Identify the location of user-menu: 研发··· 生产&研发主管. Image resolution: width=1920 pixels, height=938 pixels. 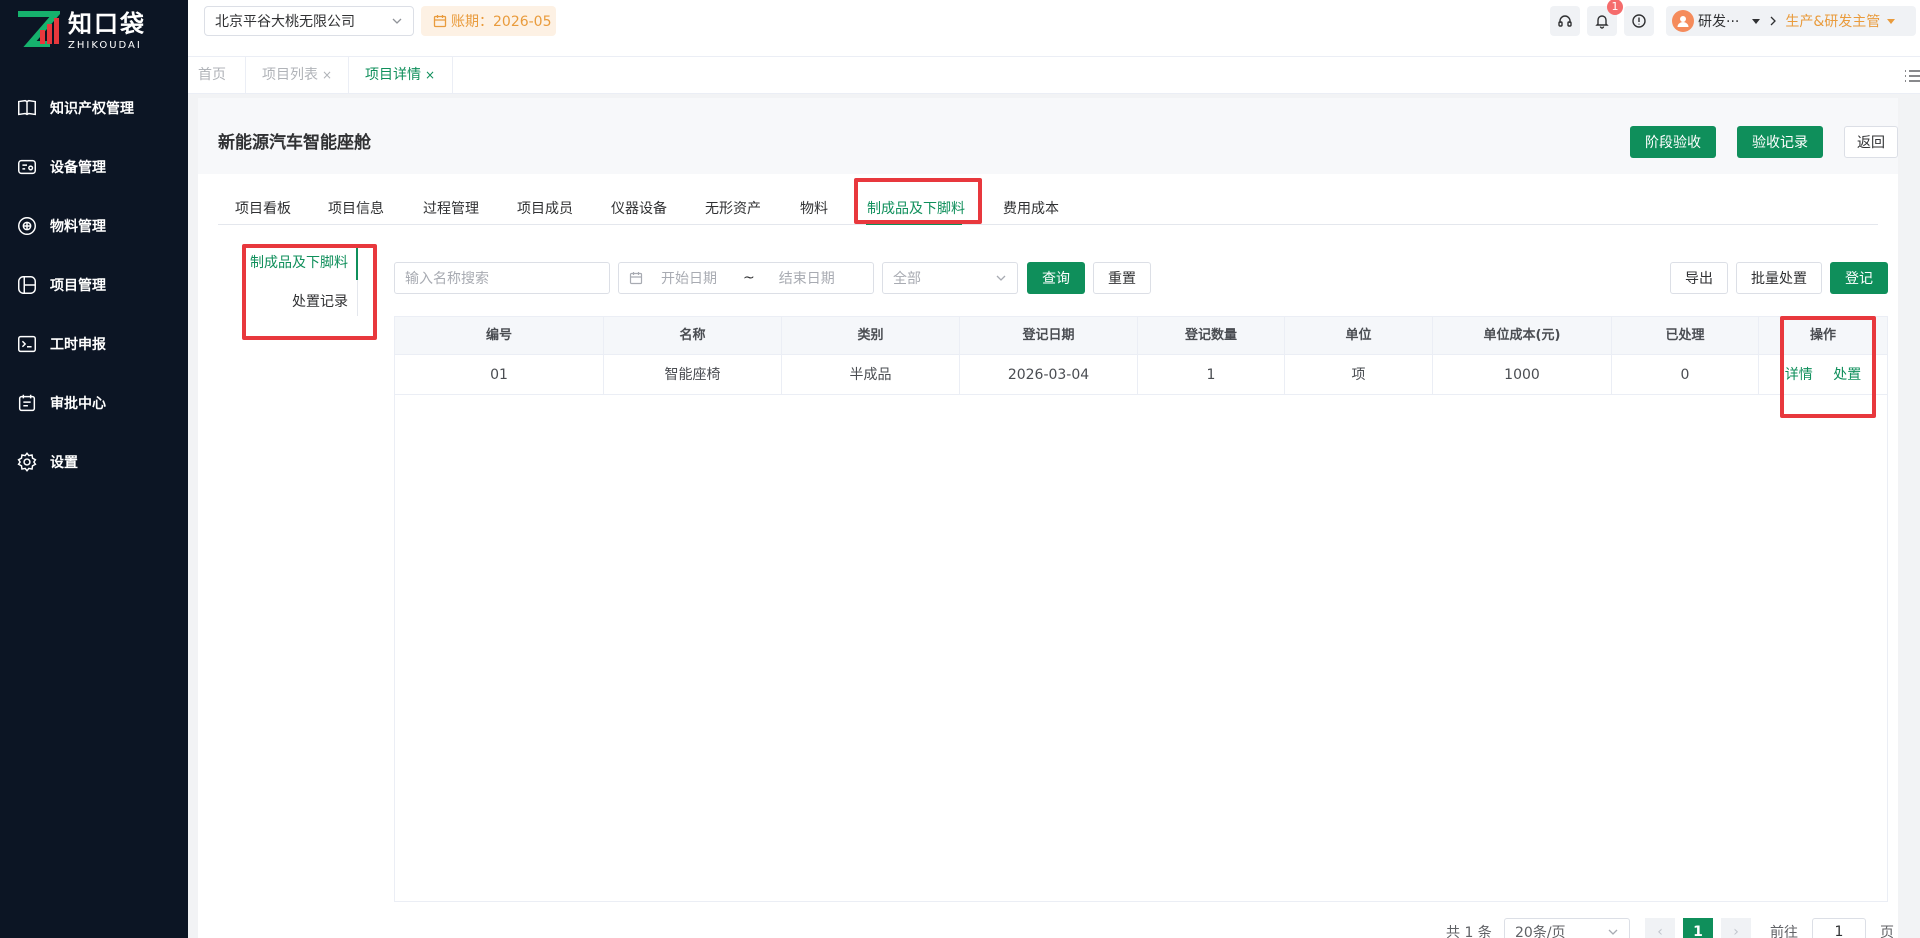
(1791, 21).